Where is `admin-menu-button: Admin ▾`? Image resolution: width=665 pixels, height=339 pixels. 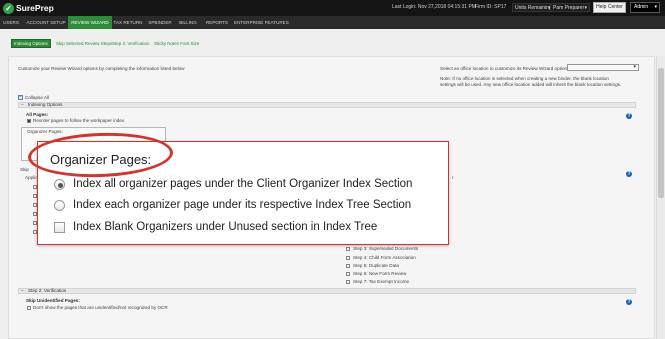 admin-menu-button: Admin ▾ is located at coordinates (645, 7).